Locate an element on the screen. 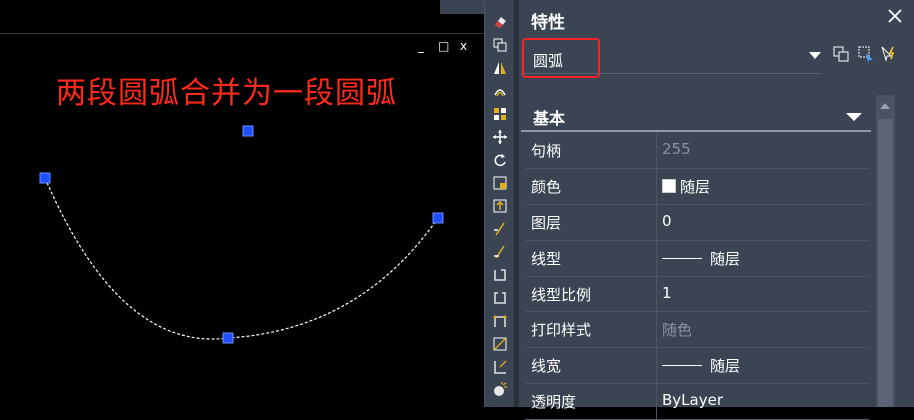 This screenshot has width=914, height=420. chevron-down-icon is located at coordinates (815, 55).